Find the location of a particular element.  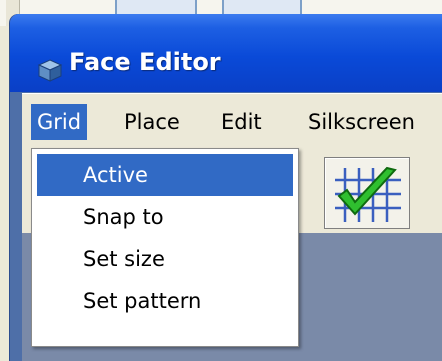

grid-active-button is located at coordinates (367, 193).